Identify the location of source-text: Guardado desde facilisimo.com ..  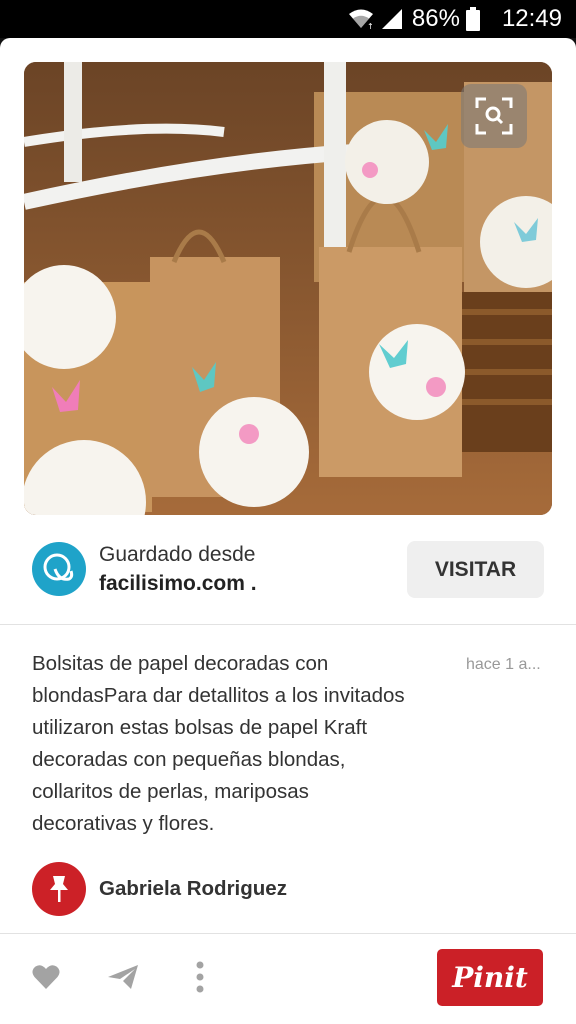
(178, 571).